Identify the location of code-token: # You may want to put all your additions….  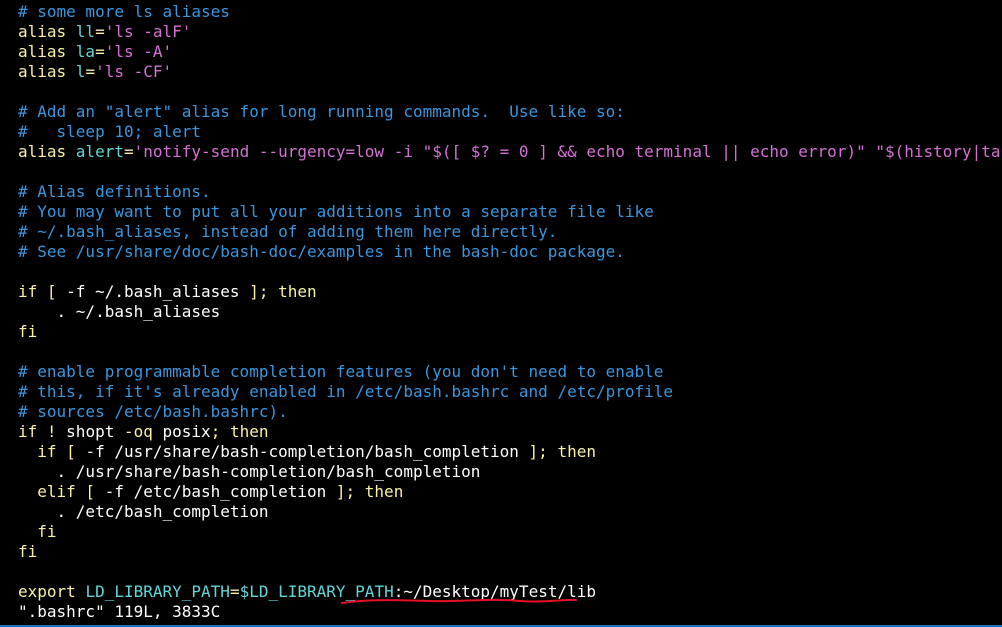
(336, 211).